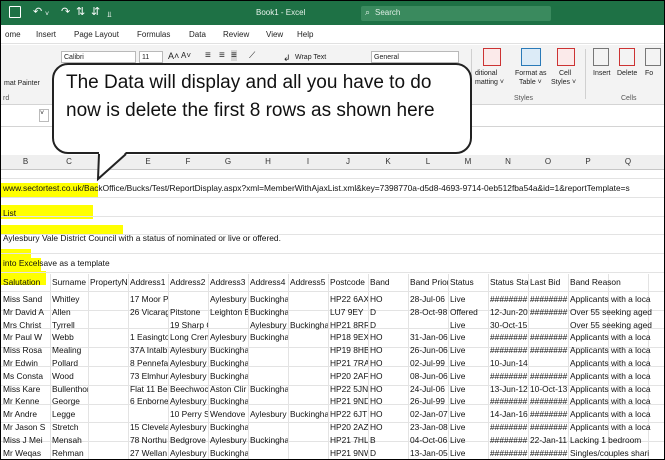  I want to click on table-row-cell: Singles/couples shari, so click(616, 452).